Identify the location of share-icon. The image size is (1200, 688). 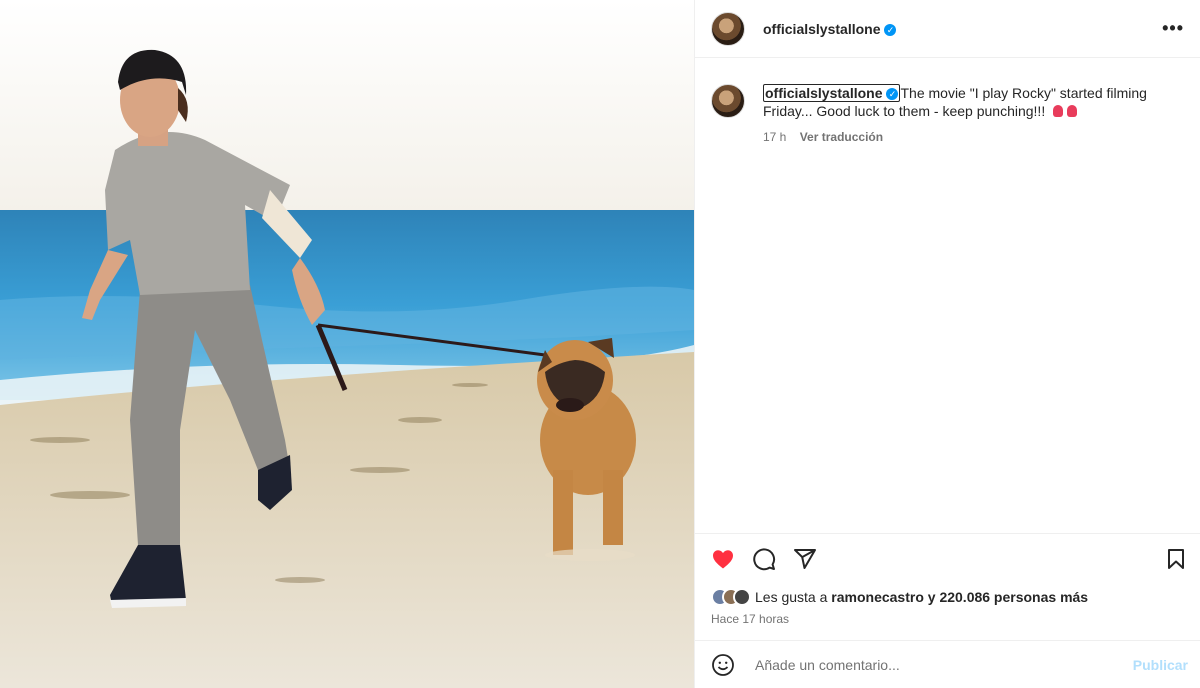
(805, 559).